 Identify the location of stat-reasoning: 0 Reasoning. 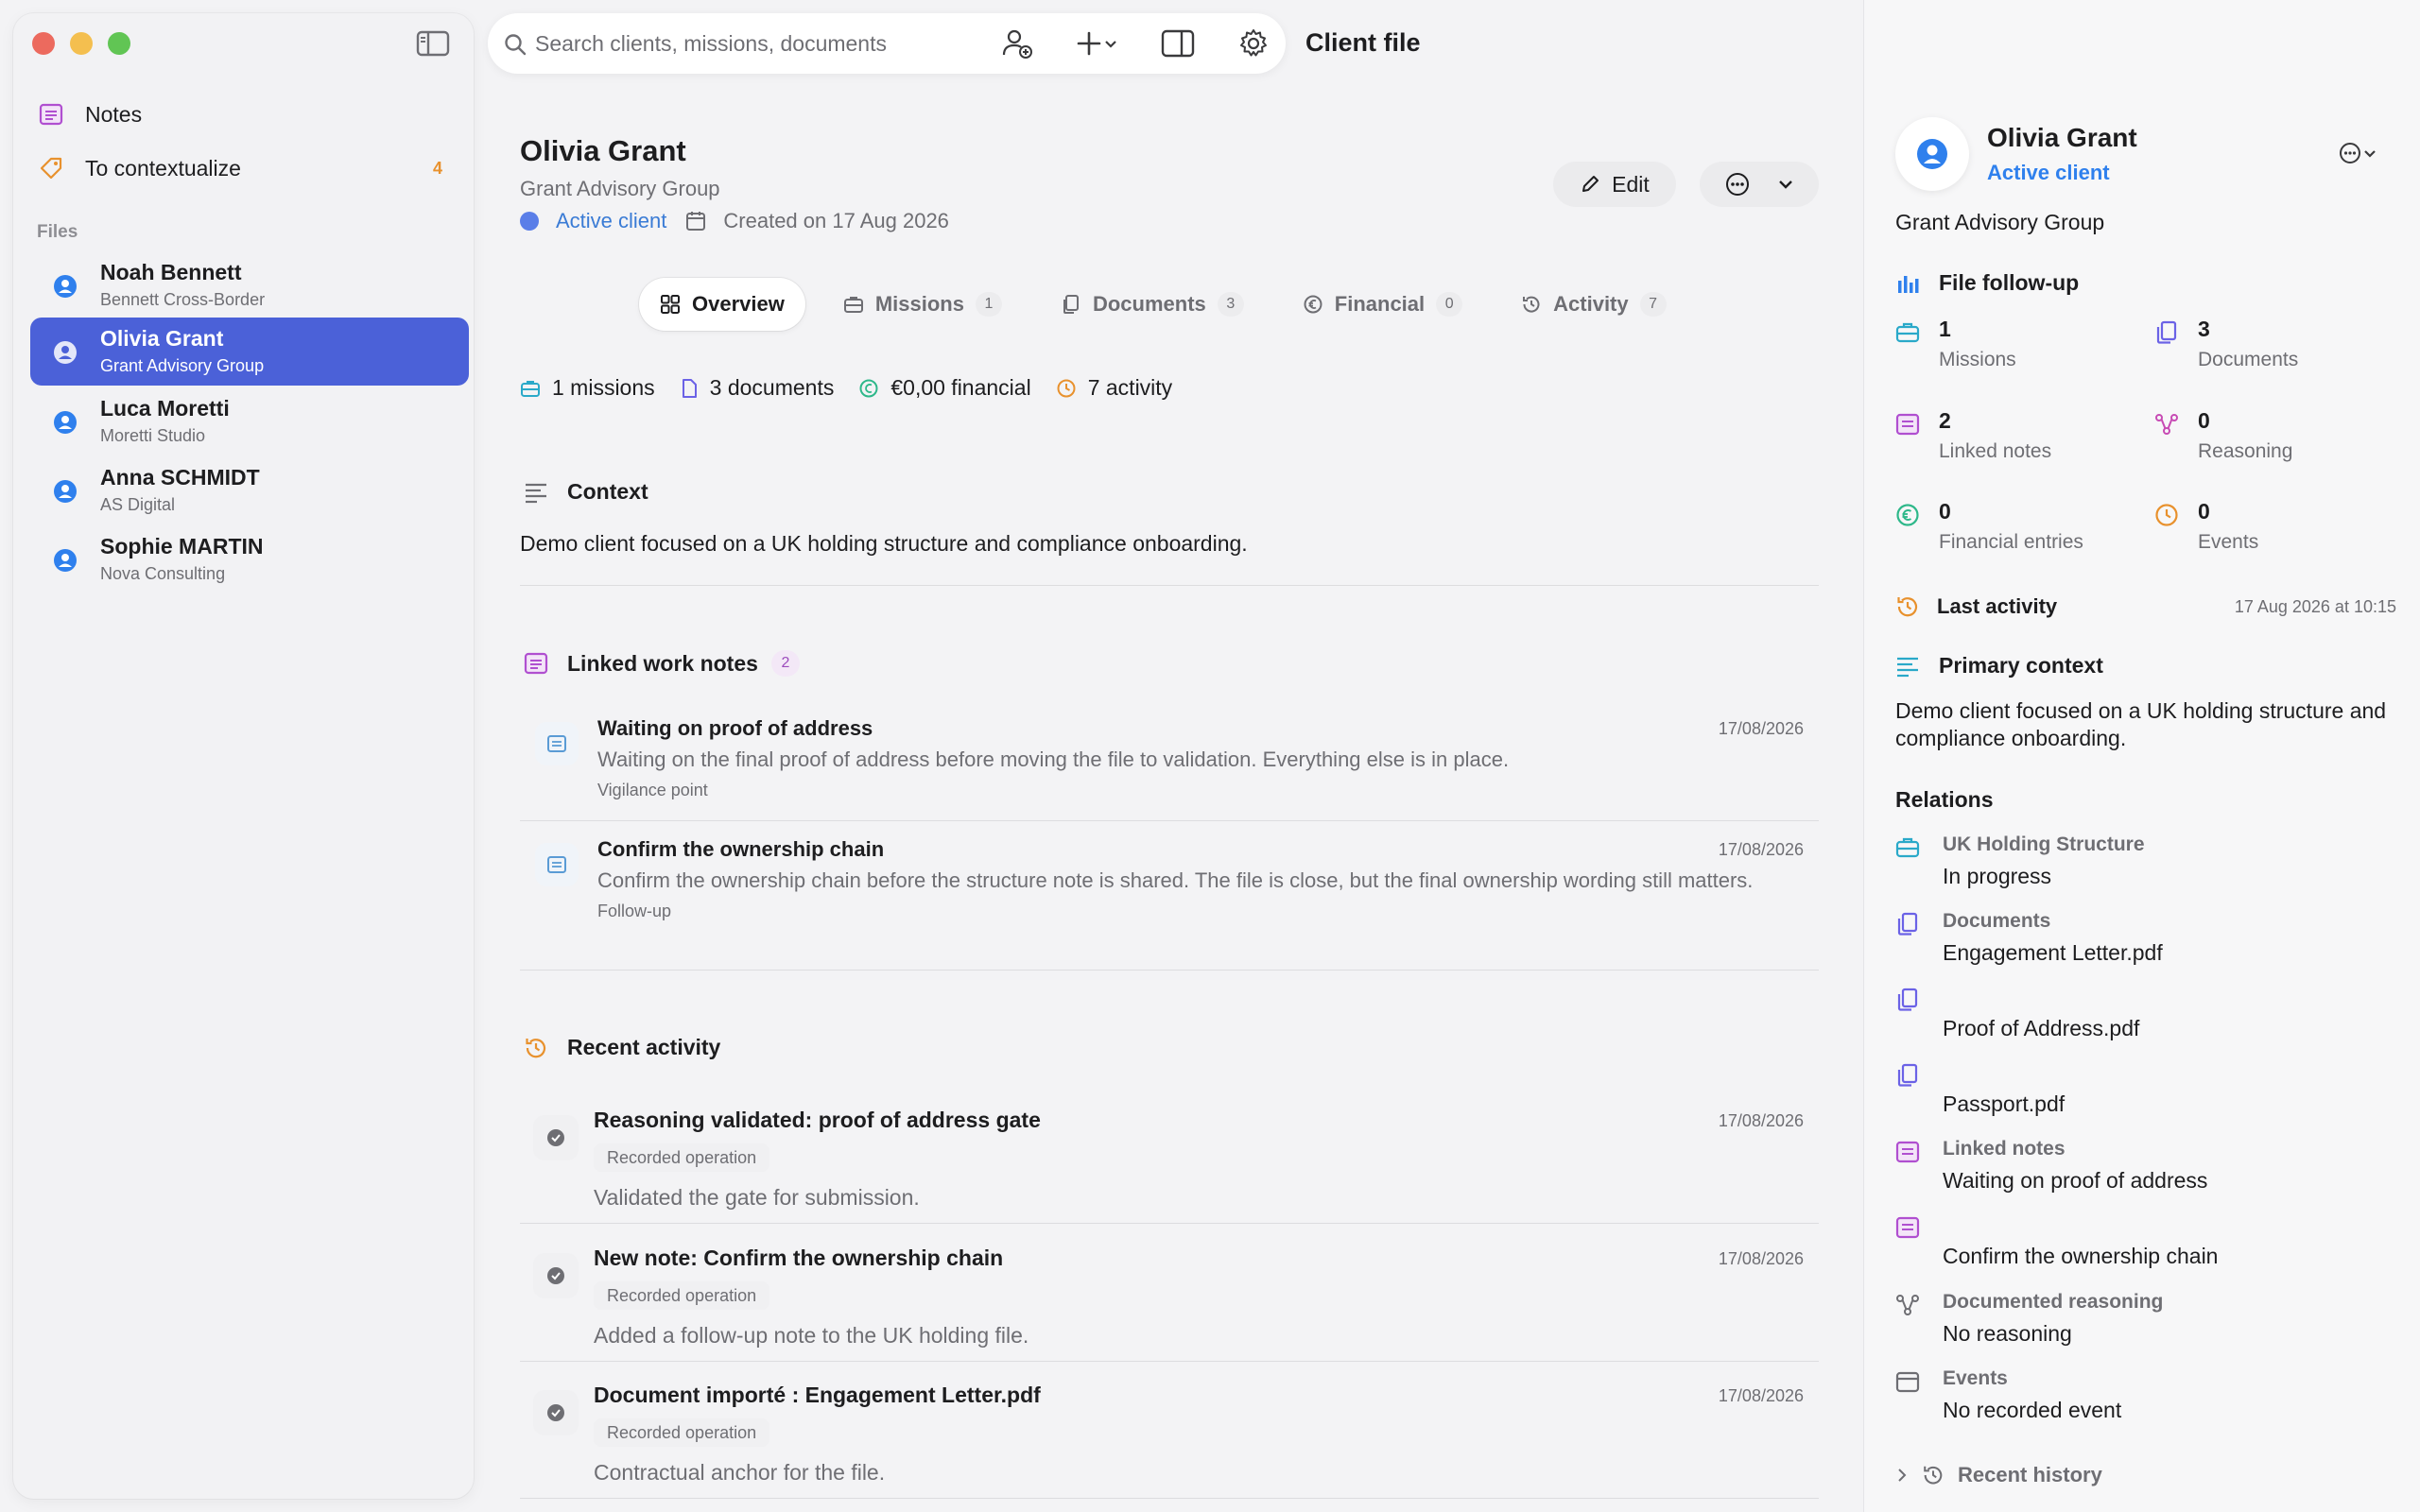
(2277, 441).